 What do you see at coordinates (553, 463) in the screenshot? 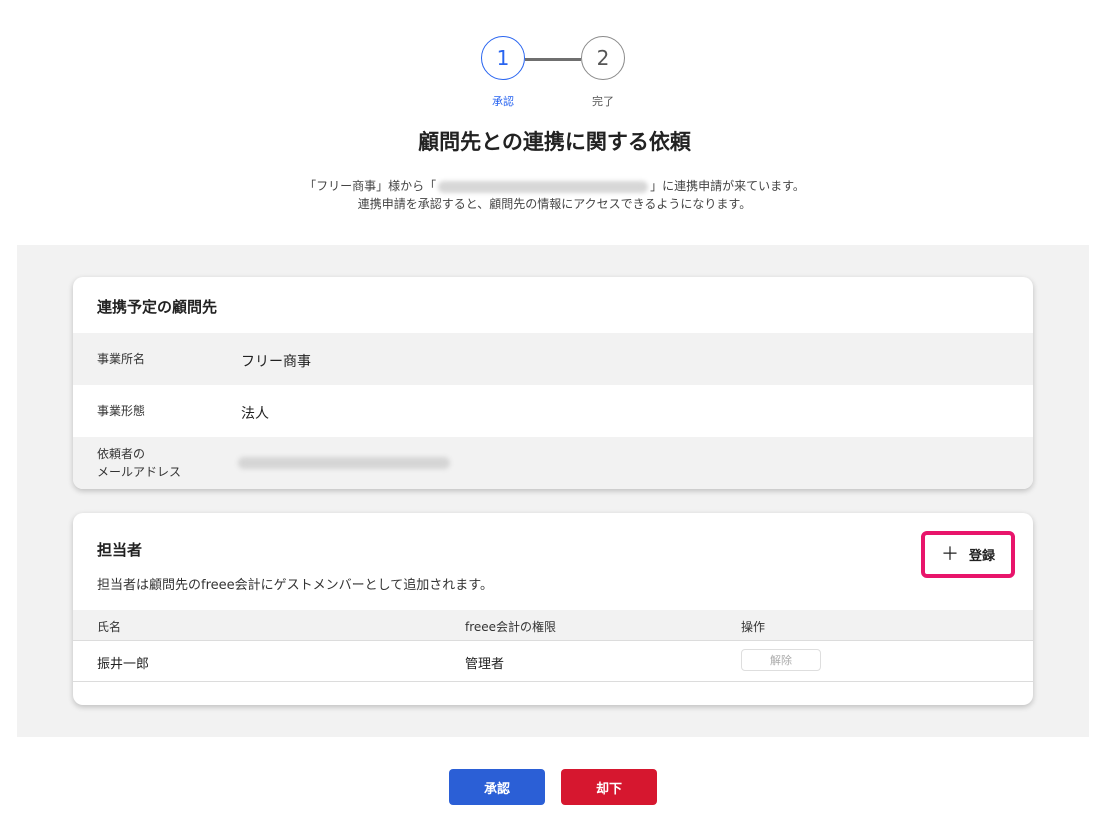
I see `info-row-requester-email: 依頼者の メールアドレス` at bounding box center [553, 463].